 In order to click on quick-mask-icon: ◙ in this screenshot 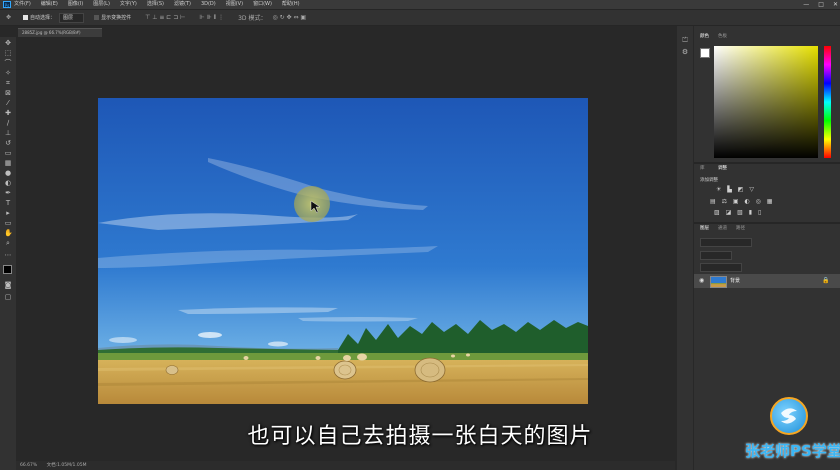, I will do `click(8, 285)`.